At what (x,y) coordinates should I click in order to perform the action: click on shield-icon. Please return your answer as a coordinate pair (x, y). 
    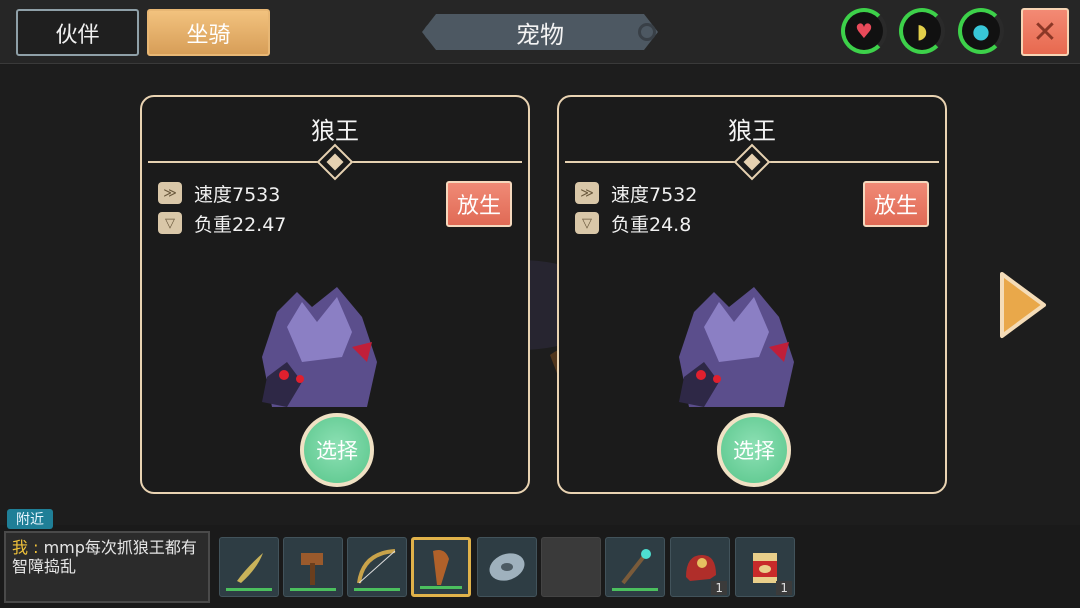
    Looking at the image, I should click on (507, 567).